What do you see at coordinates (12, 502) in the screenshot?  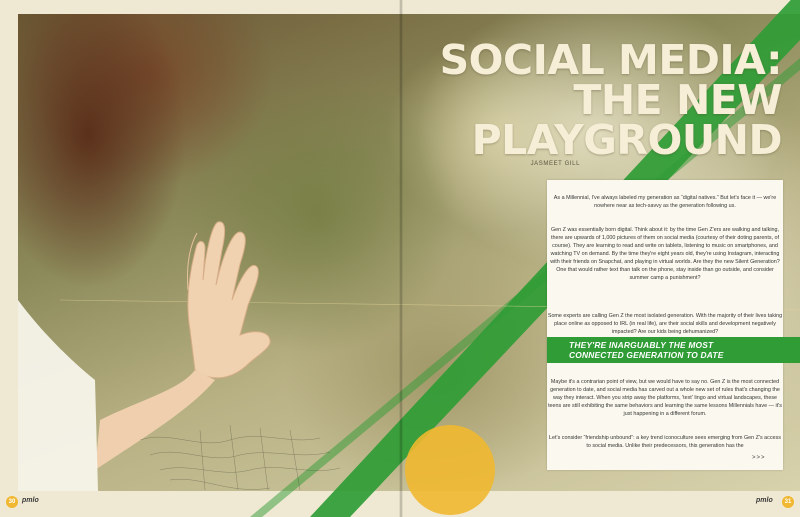 I see `page-number-left: 30` at bounding box center [12, 502].